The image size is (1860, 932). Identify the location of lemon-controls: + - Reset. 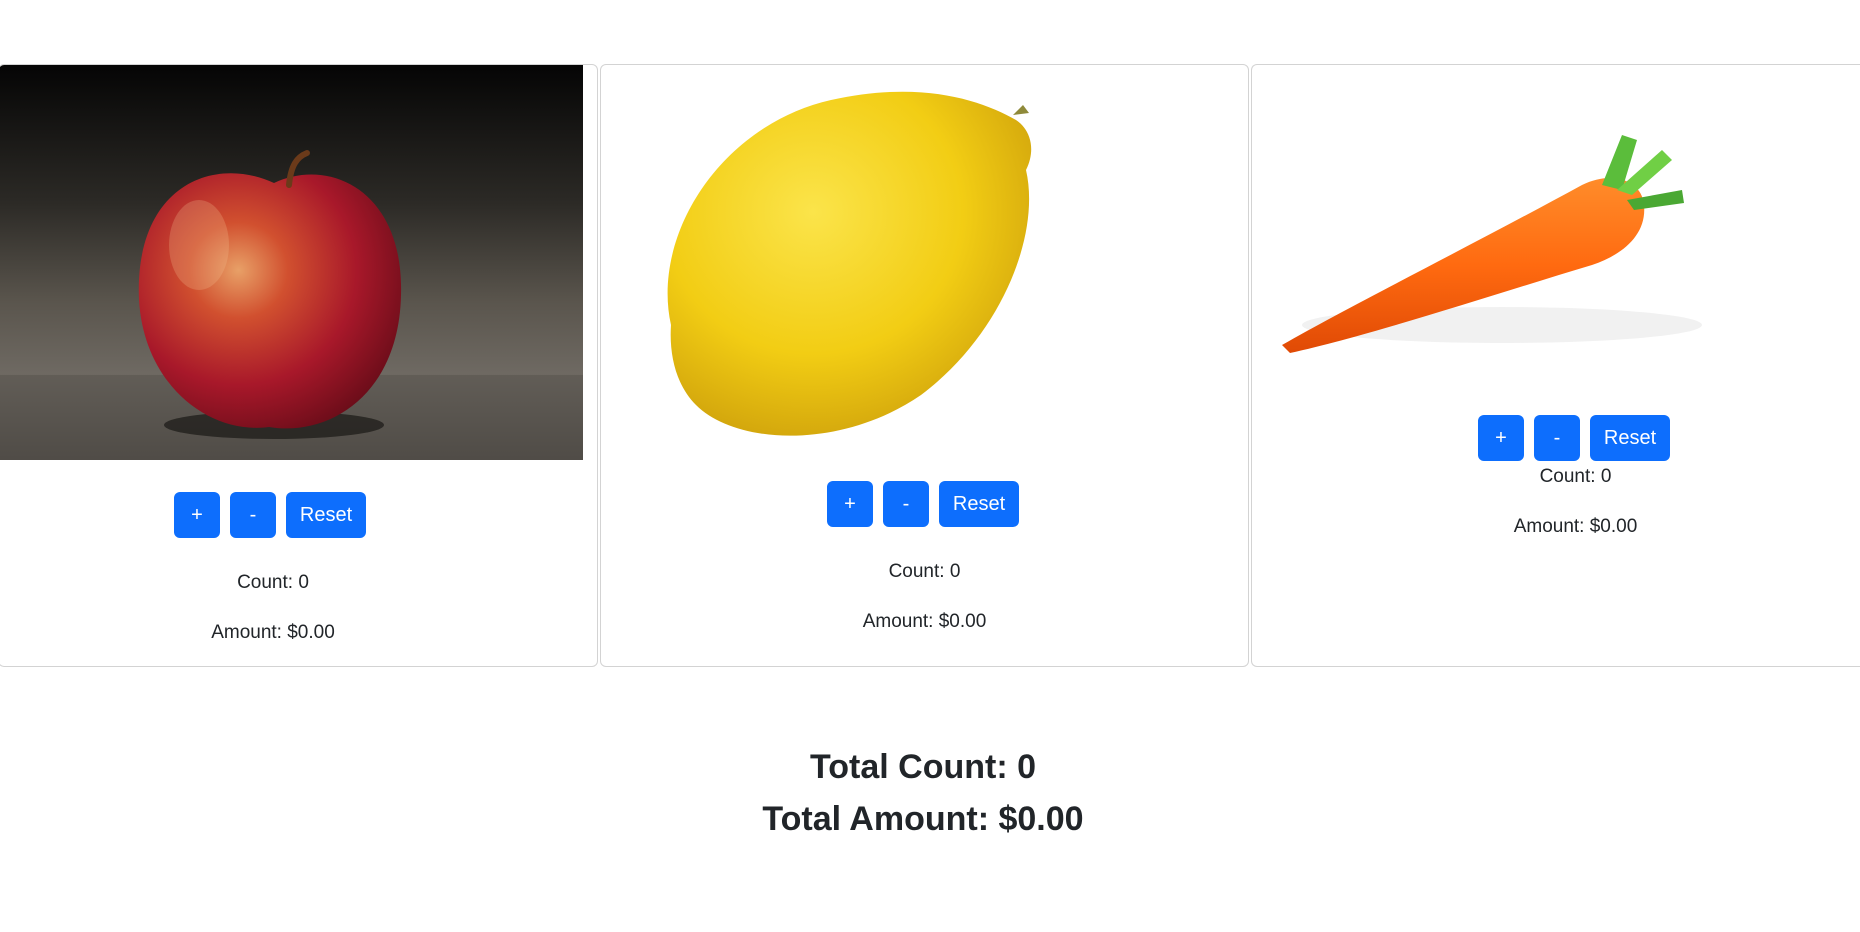
(923, 504).